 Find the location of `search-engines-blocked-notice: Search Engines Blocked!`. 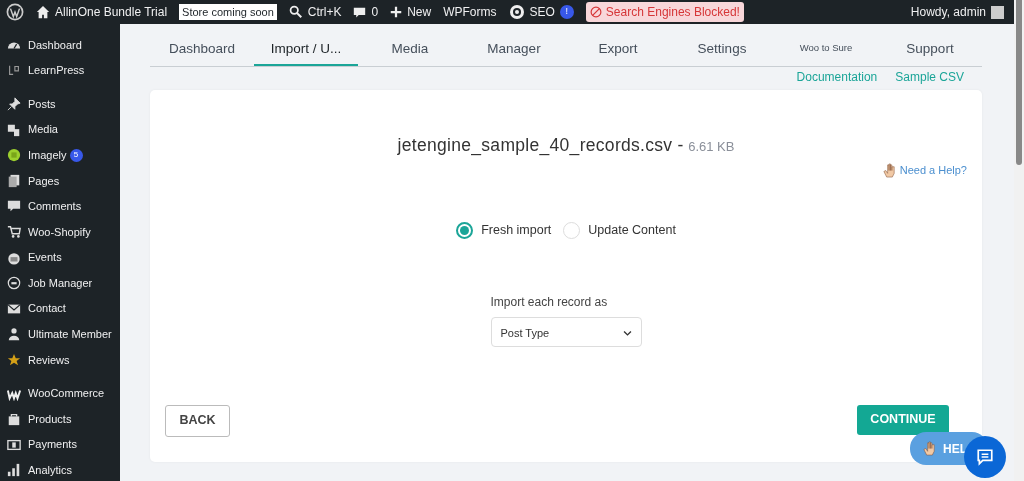

search-engines-blocked-notice: Search Engines Blocked! is located at coordinates (664, 12).